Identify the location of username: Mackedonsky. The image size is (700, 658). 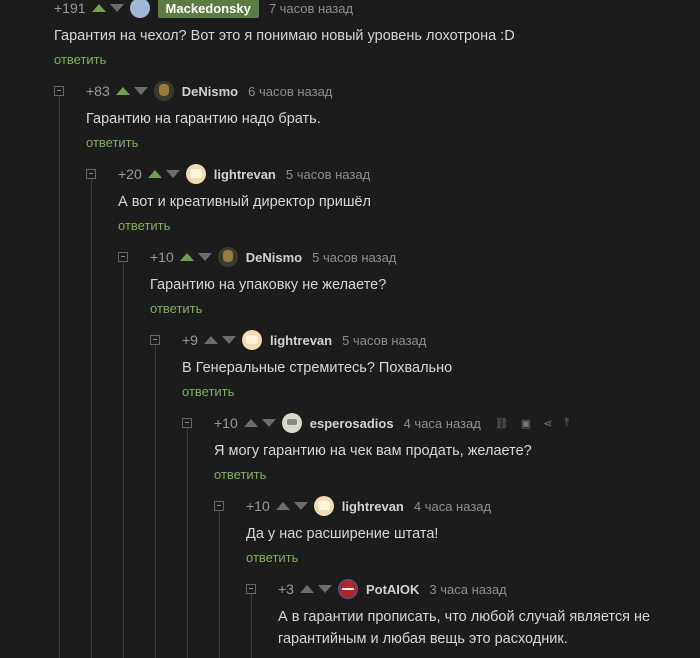
(208, 9).